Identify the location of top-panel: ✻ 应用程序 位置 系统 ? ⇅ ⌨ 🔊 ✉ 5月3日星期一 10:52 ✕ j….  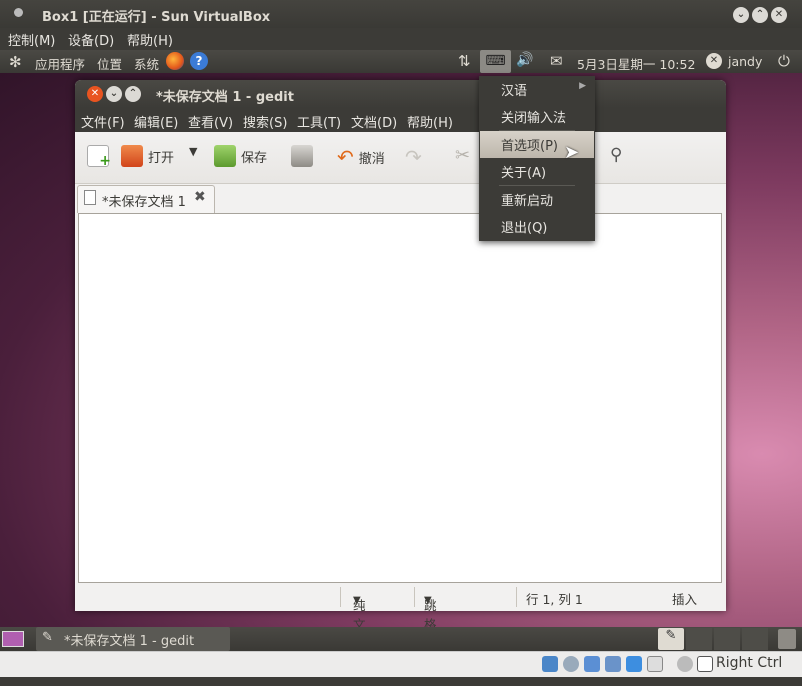
(401, 61).